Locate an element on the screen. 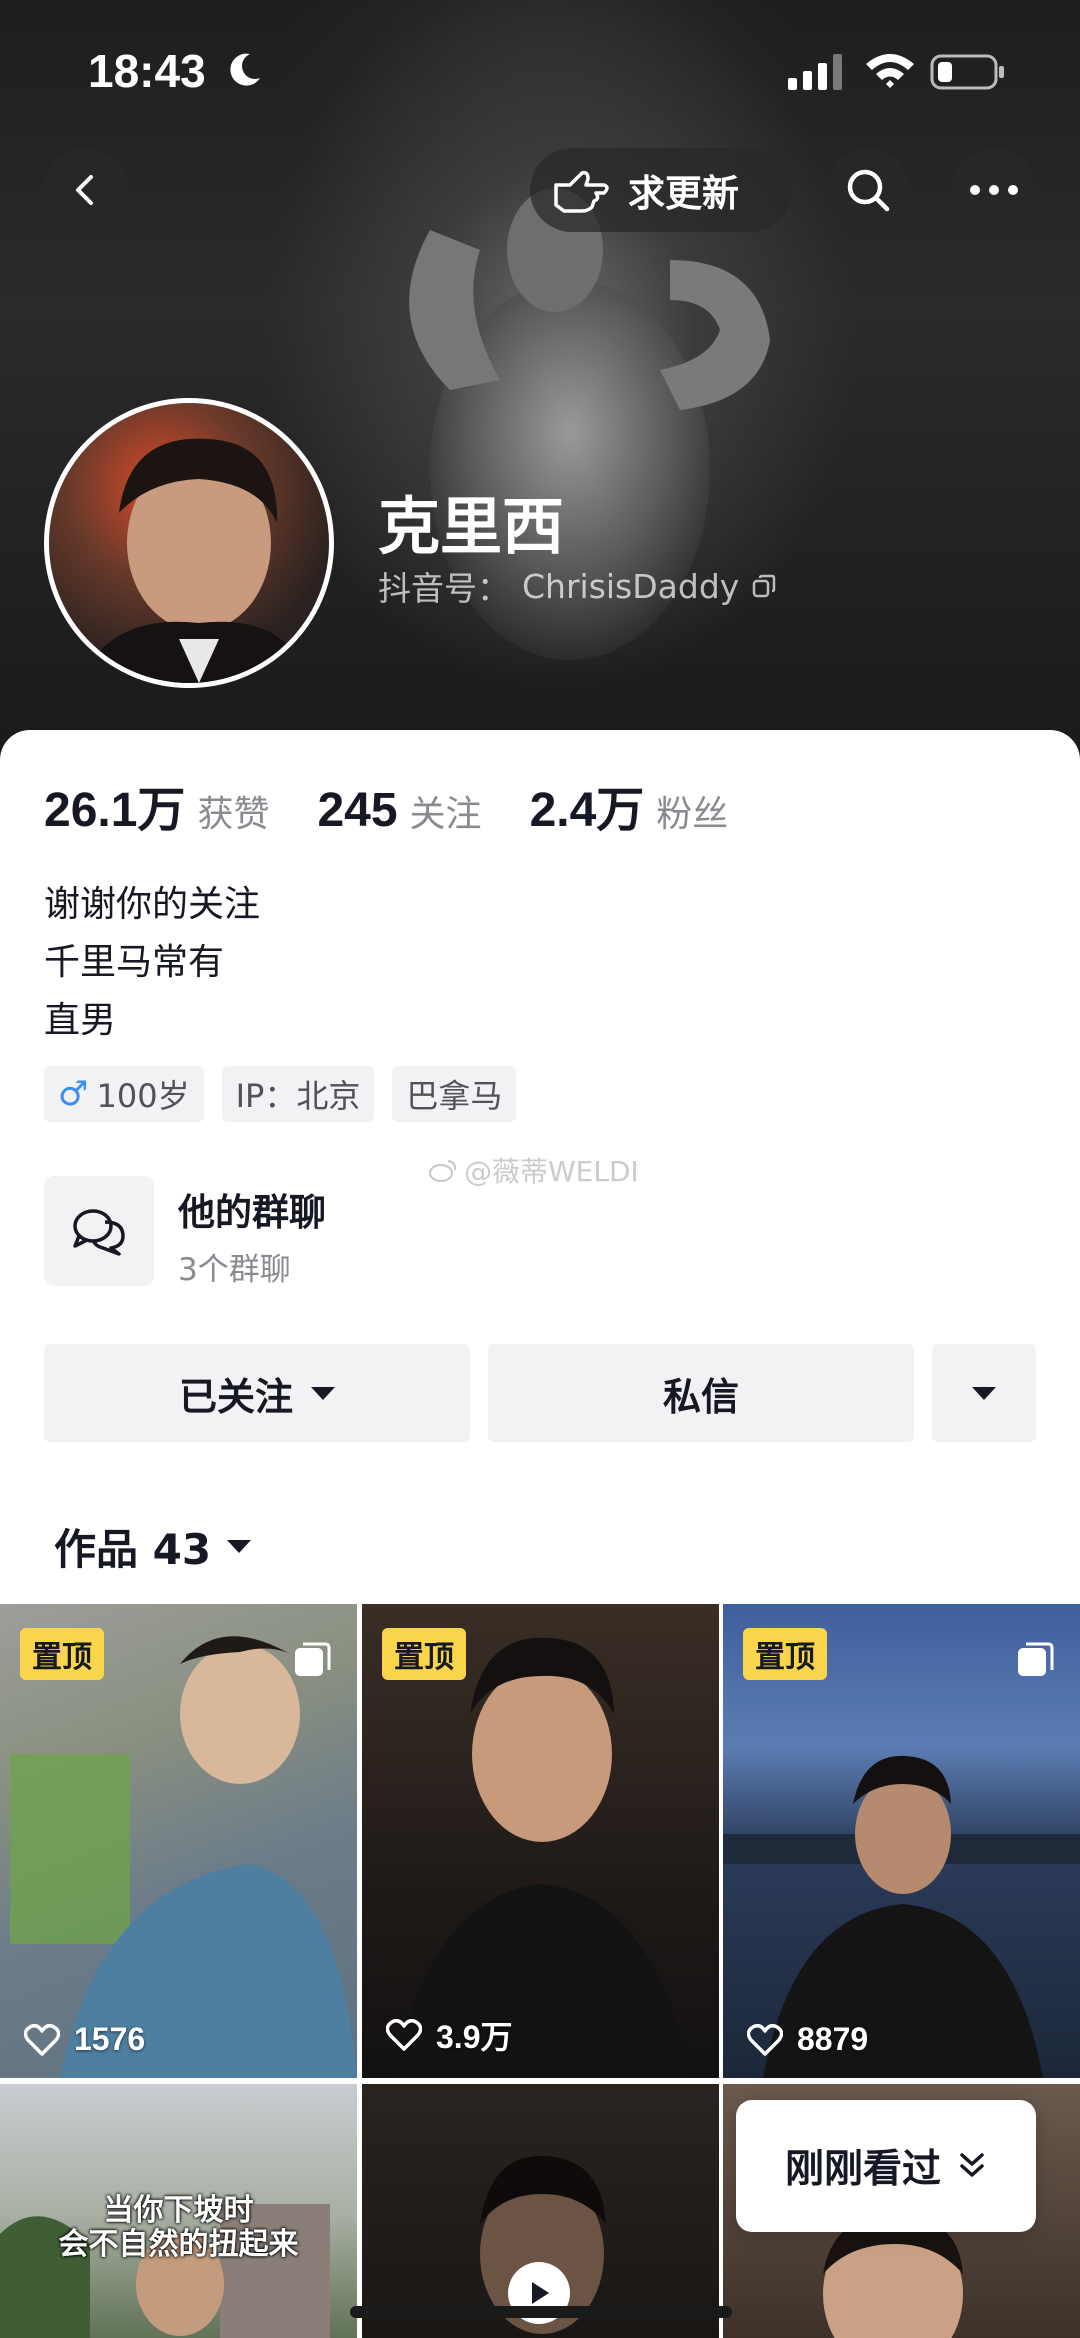  group-chat-icon-box is located at coordinates (99, 1231).